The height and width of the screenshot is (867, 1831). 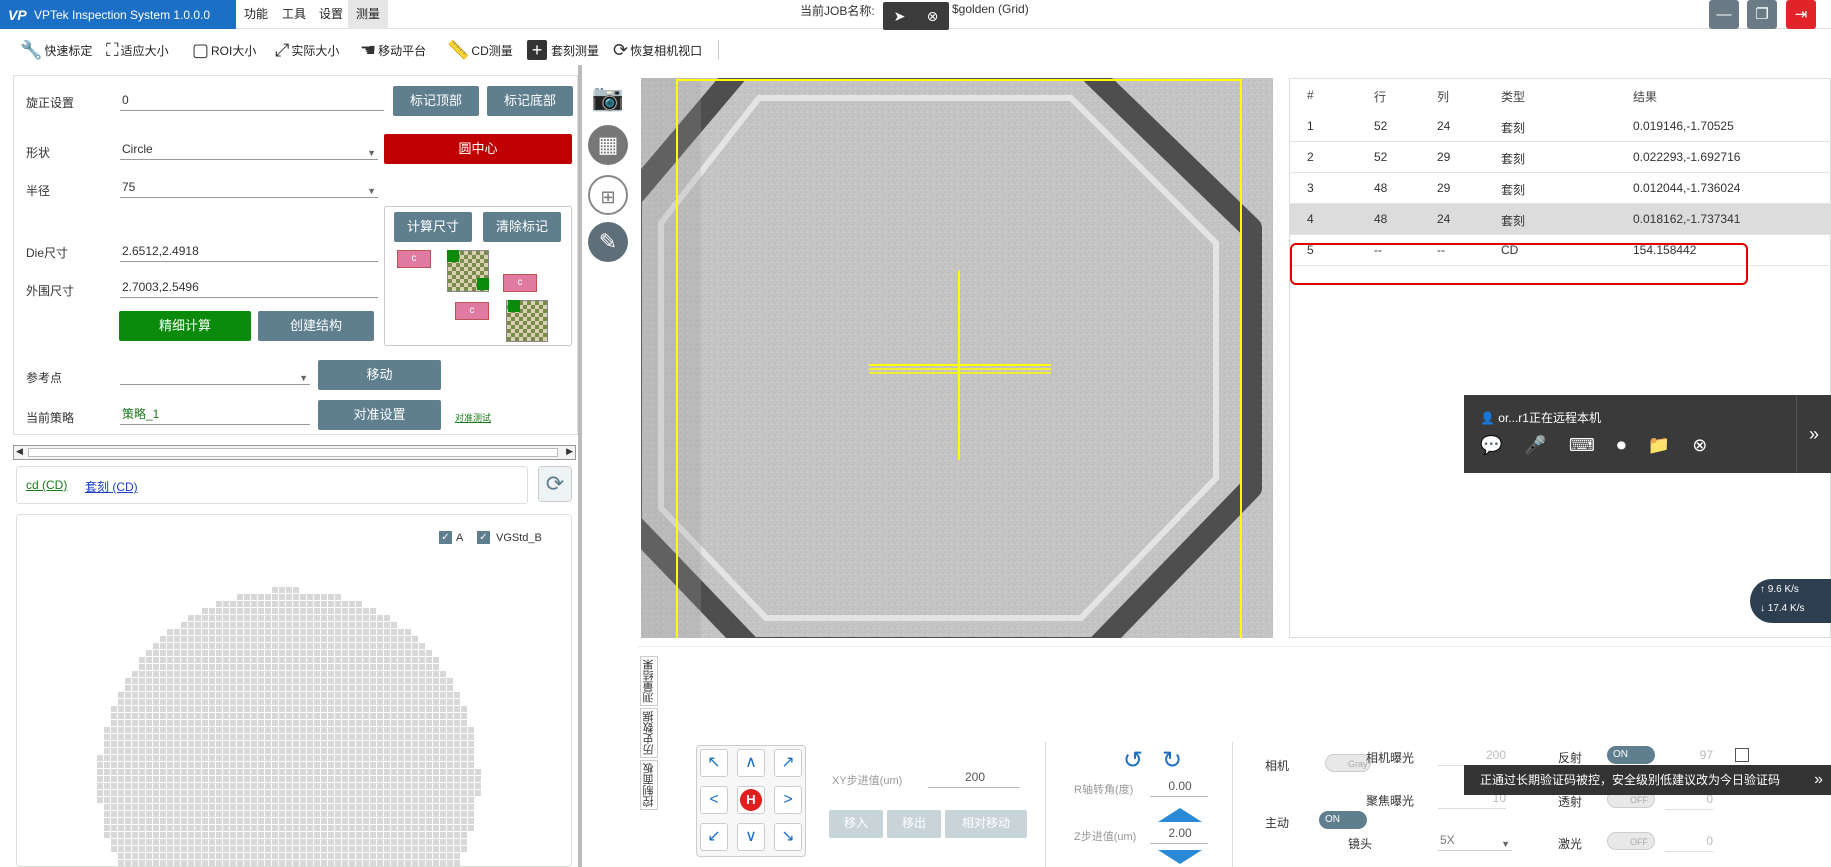 What do you see at coordinates (185, 326) in the screenshot?
I see `fine-calc-button: 精细计算` at bounding box center [185, 326].